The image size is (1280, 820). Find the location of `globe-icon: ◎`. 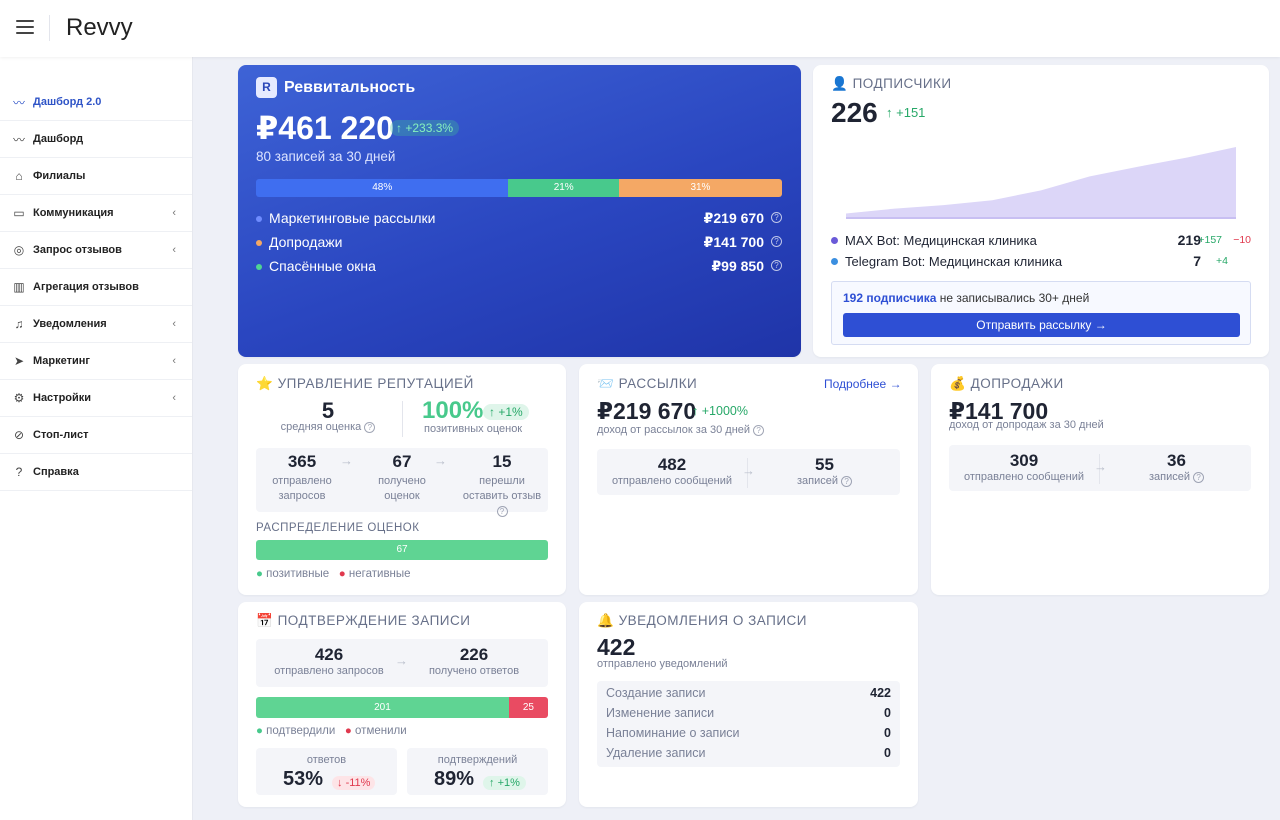

globe-icon: ◎ is located at coordinates (19, 250).